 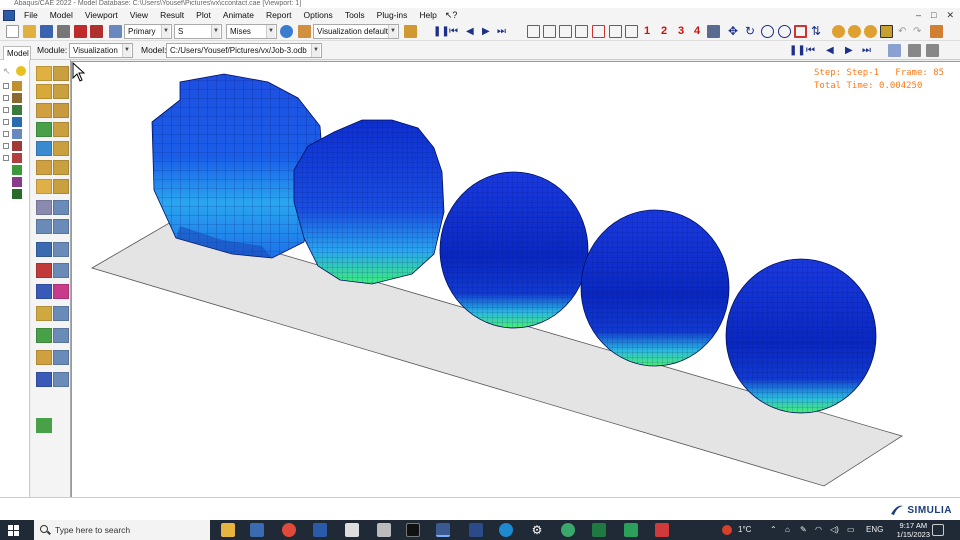 I want to click on viewport-icon, so click(x=96, y=31).